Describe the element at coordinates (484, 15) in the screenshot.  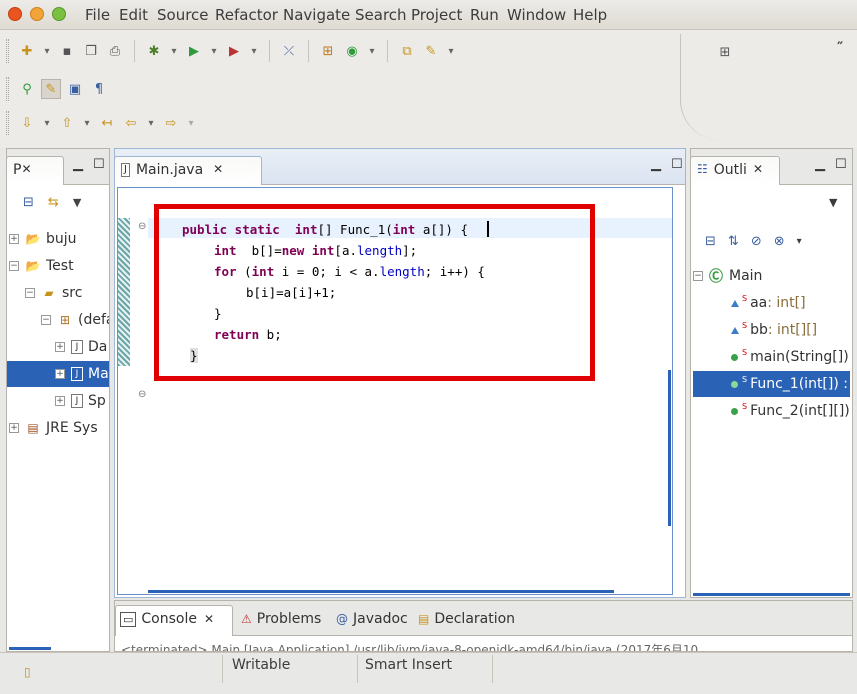
I see `menu-run: Run` at that location.